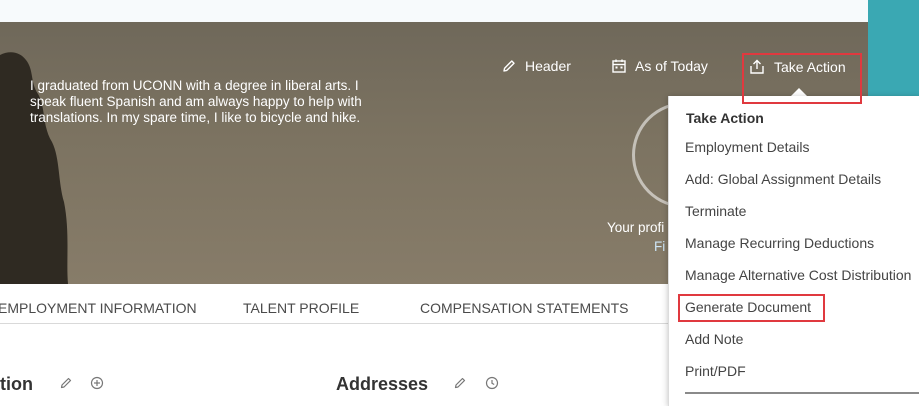  I want to click on as-of-today-button: As of Today, so click(659, 66).